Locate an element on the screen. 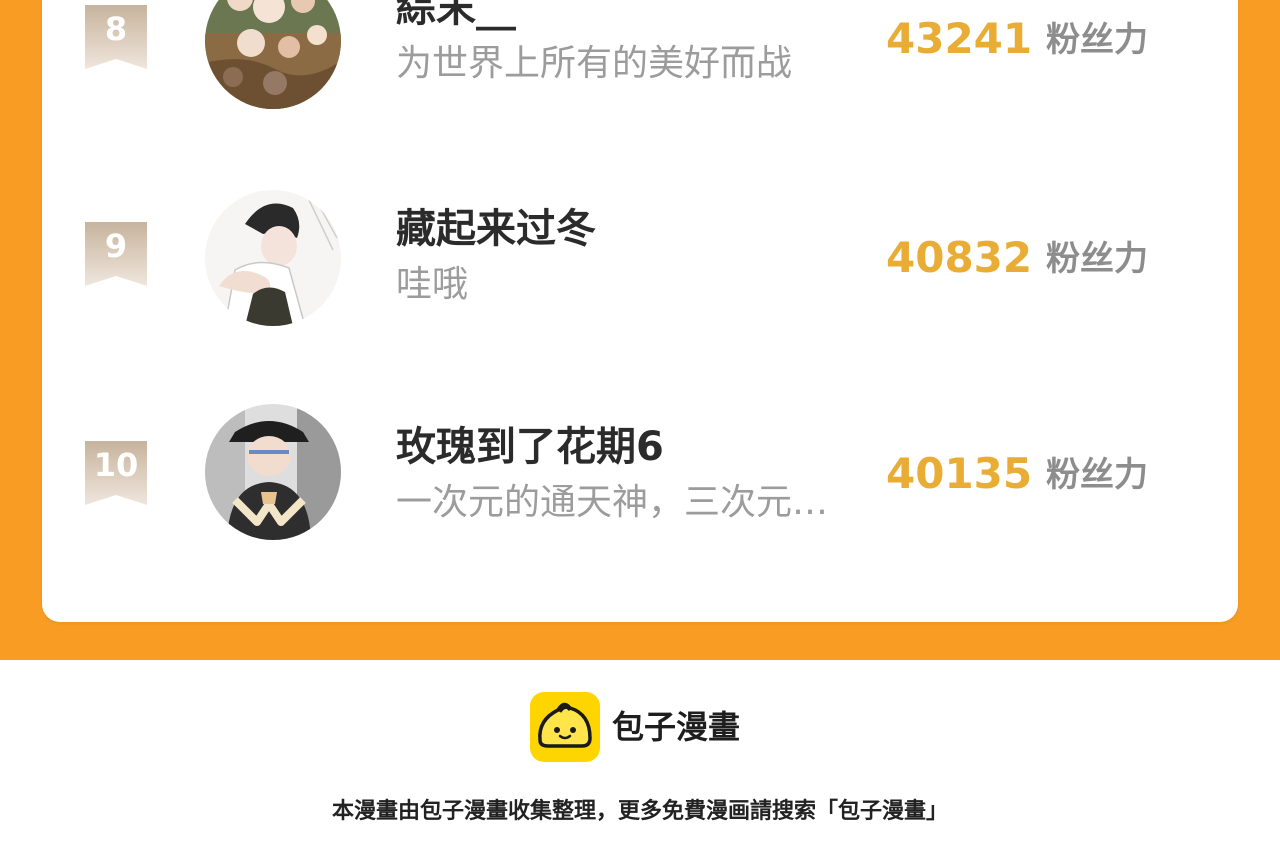 The image size is (1280, 863). fan-power-score: 40135 is located at coordinates (959, 473).